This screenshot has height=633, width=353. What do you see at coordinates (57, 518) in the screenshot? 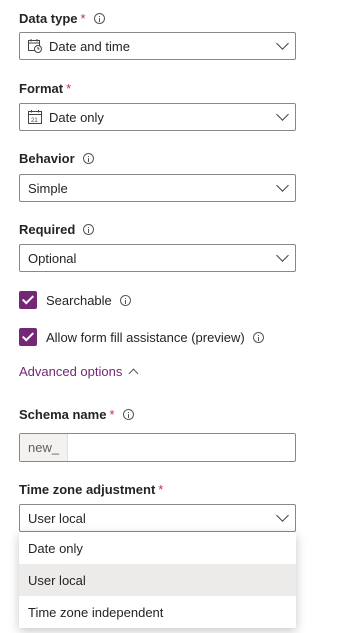
I see `time-zone-value: User local` at bounding box center [57, 518].